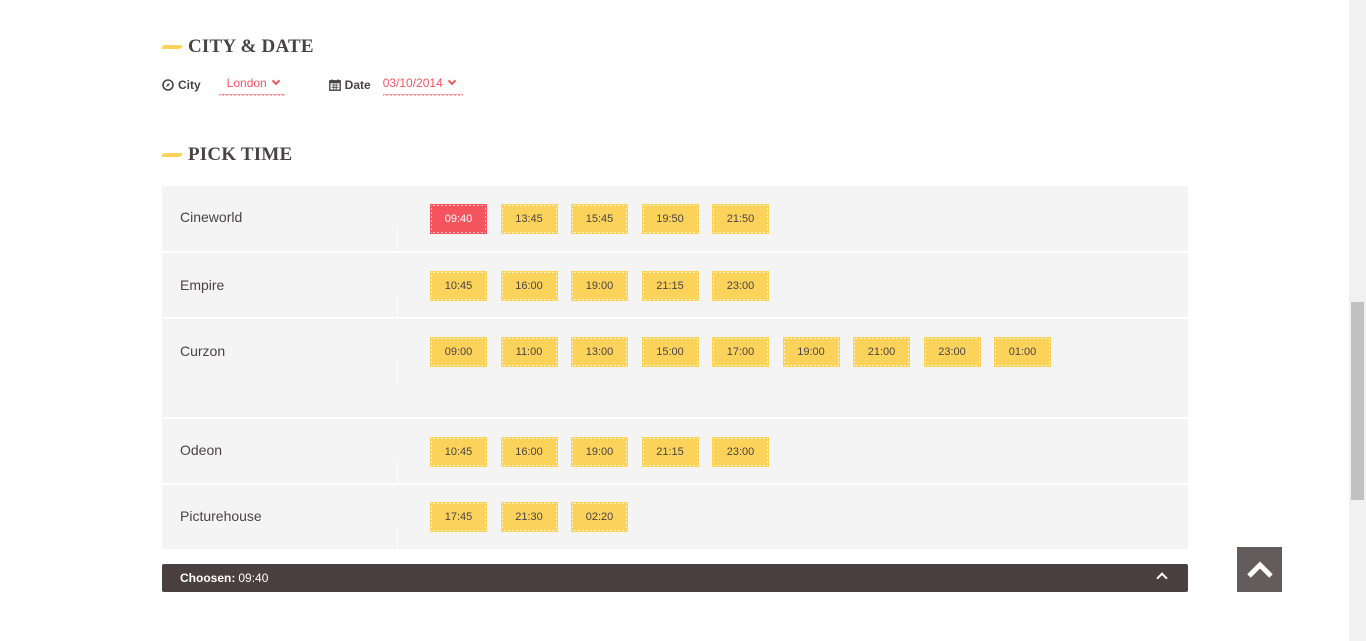  I want to click on cinema-row: Odeon 10:45 16:00 19:00 21:15 23:00, so click(675, 452).